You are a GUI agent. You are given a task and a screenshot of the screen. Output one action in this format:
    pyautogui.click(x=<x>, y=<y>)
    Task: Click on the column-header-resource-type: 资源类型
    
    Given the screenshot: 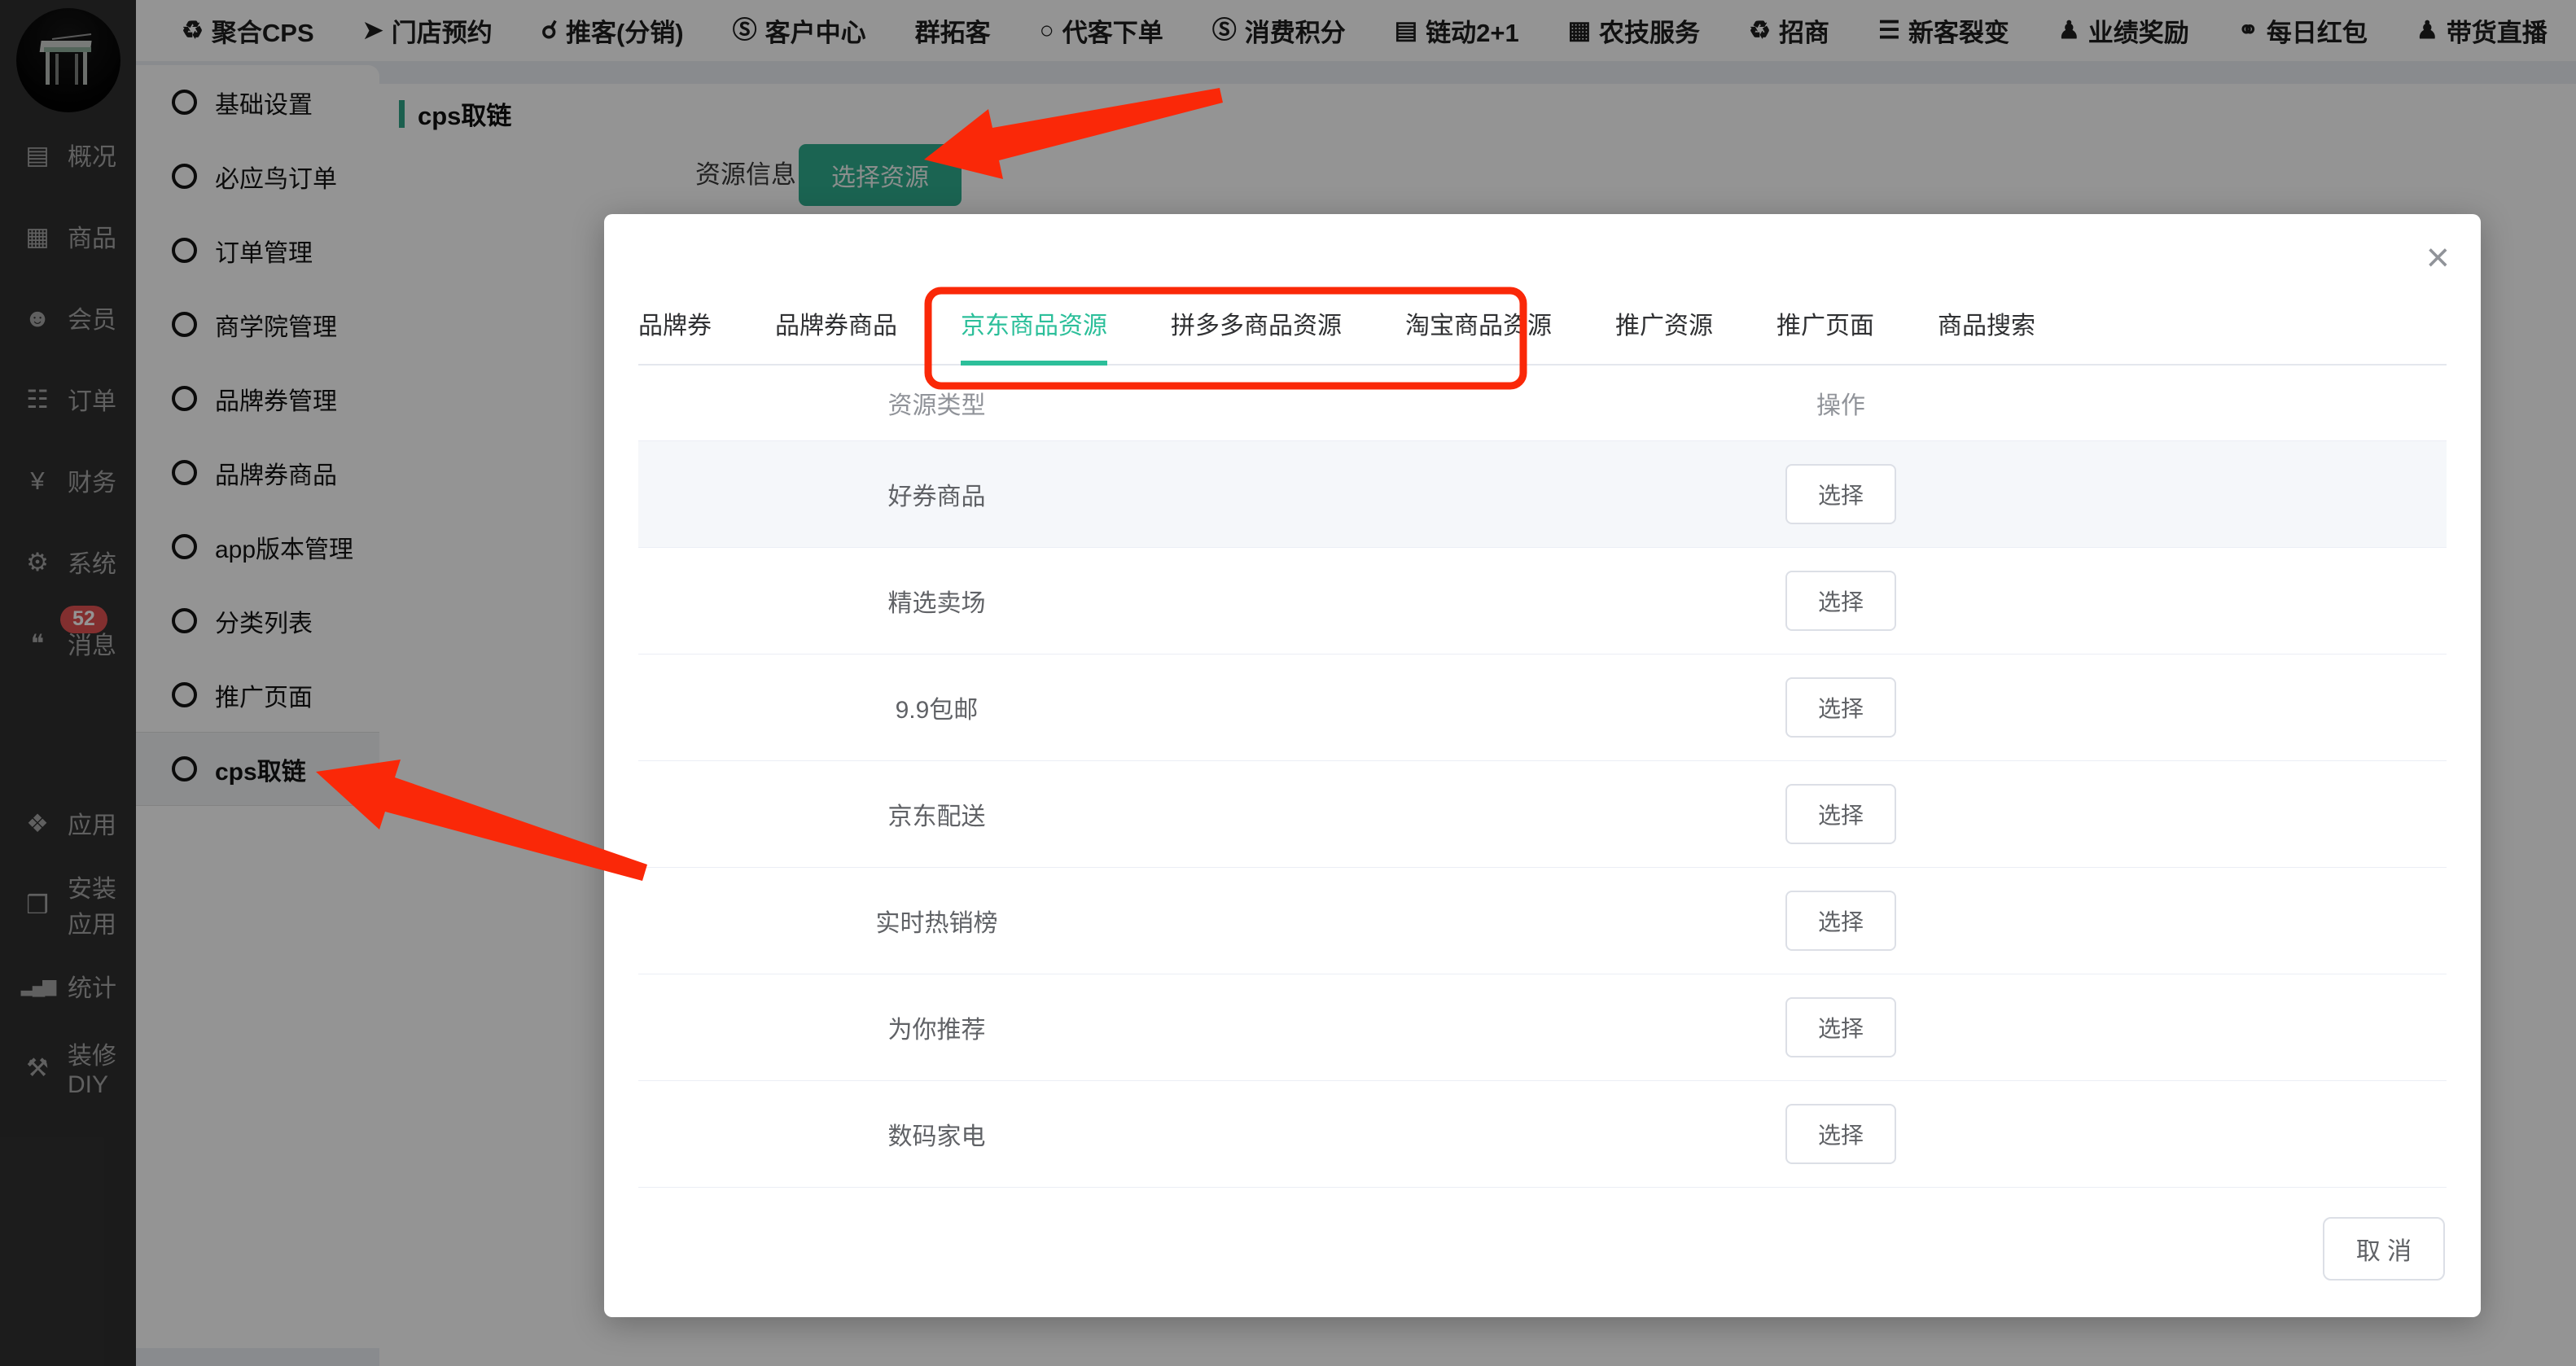 What is the action you would take?
    pyautogui.click(x=936, y=405)
    